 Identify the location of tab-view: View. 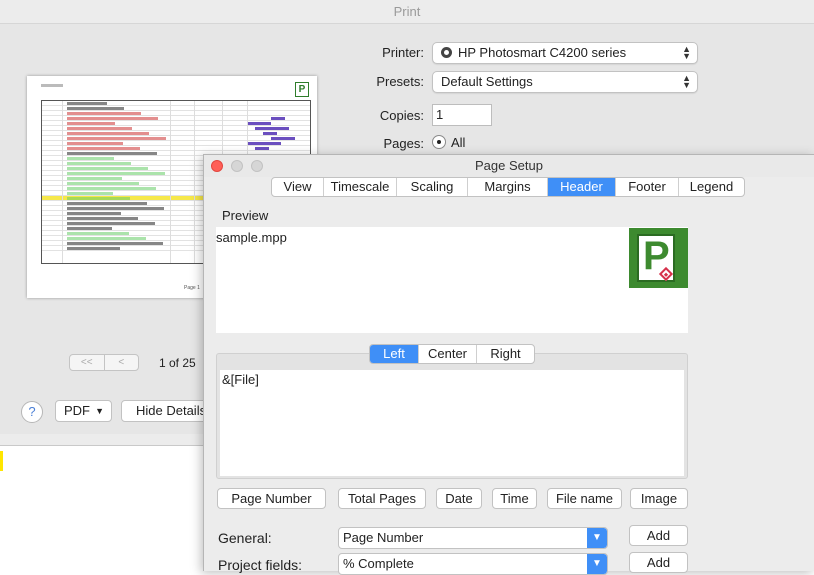
(297, 187).